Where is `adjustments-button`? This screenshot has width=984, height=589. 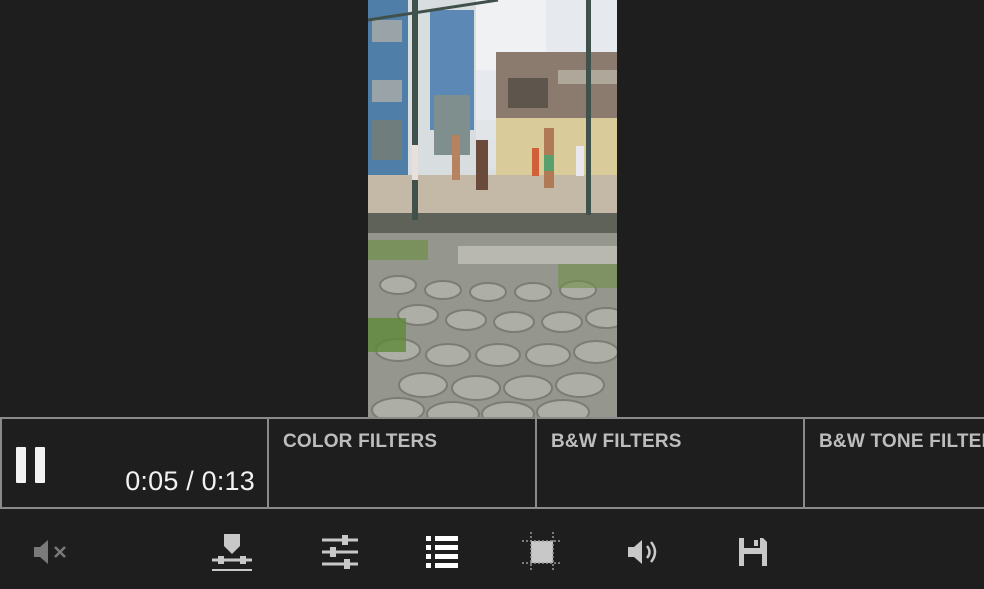 adjustments-button is located at coordinates (340, 552).